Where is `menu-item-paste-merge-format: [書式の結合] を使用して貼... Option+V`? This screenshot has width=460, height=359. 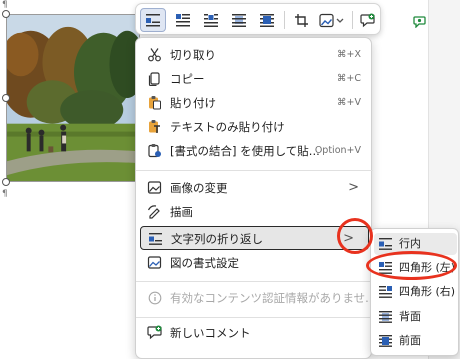 menu-item-paste-merge-format: [書式の結合] を使用して貼... Option+V is located at coordinates (254, 151).